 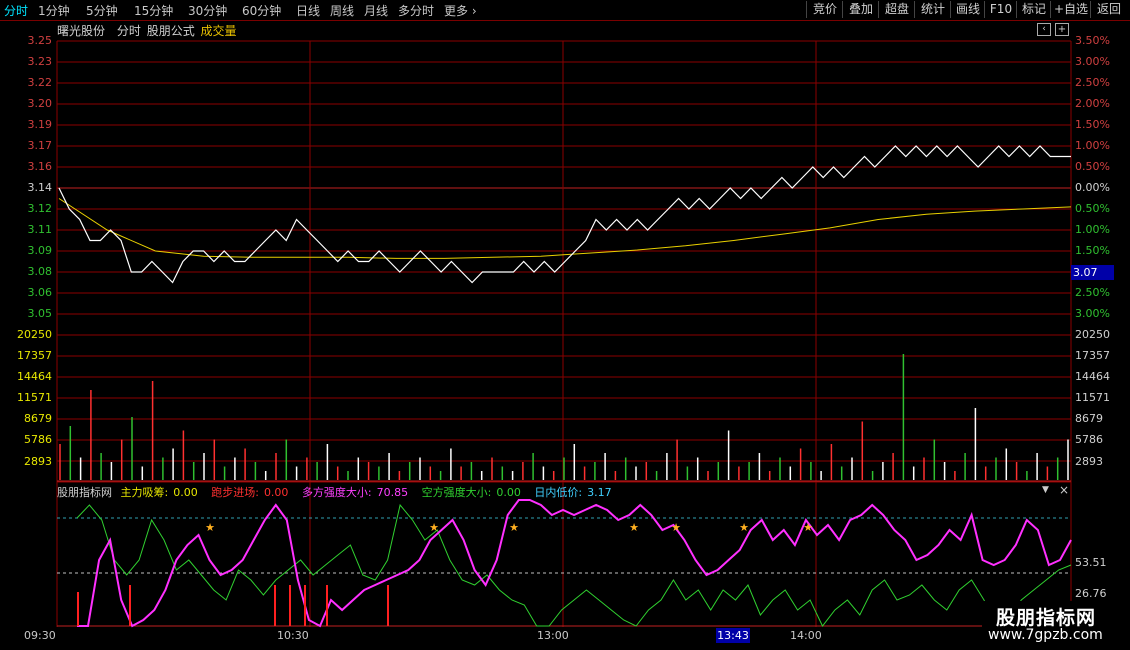 I want to click on watermark: 股朋指标网 www.7gpzb.com, so click(x=1056, y=625).